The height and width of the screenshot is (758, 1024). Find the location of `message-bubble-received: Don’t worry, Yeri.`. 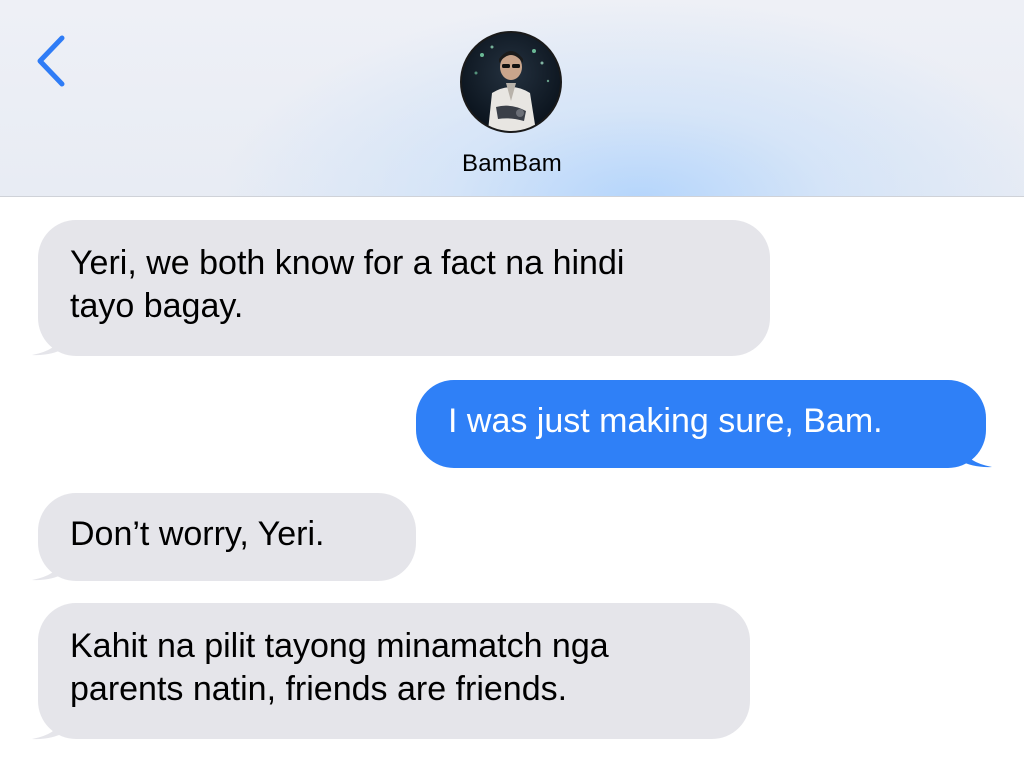

message-bubble-received: Don’t worry, Yeri. is located at coordinates (227, 537).